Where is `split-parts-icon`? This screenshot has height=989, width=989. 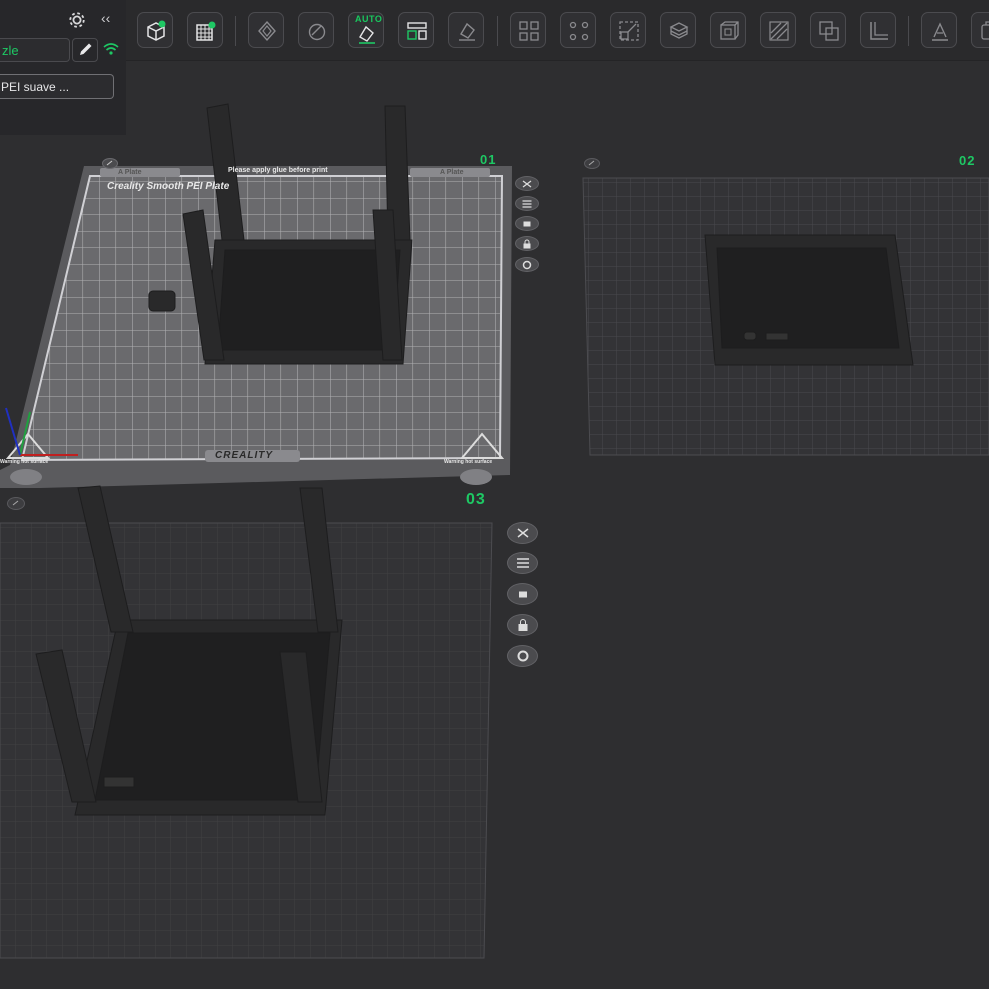 split-parts-icon is located at coordinates (579, 31).